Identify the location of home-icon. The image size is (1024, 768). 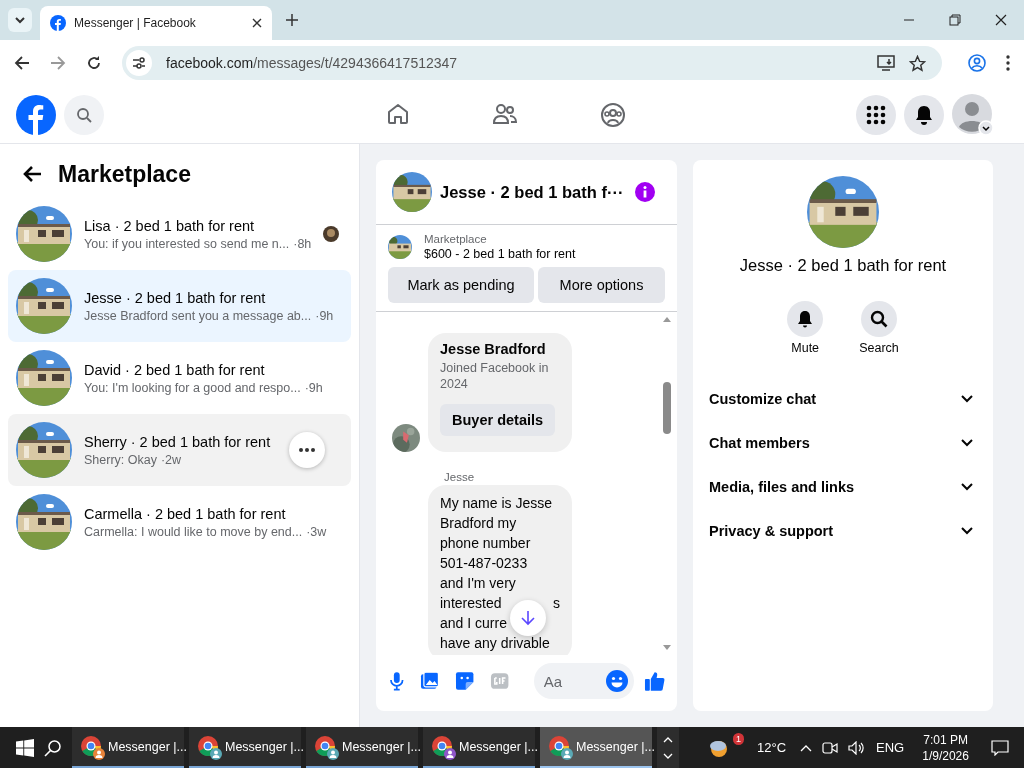
(398, 113).